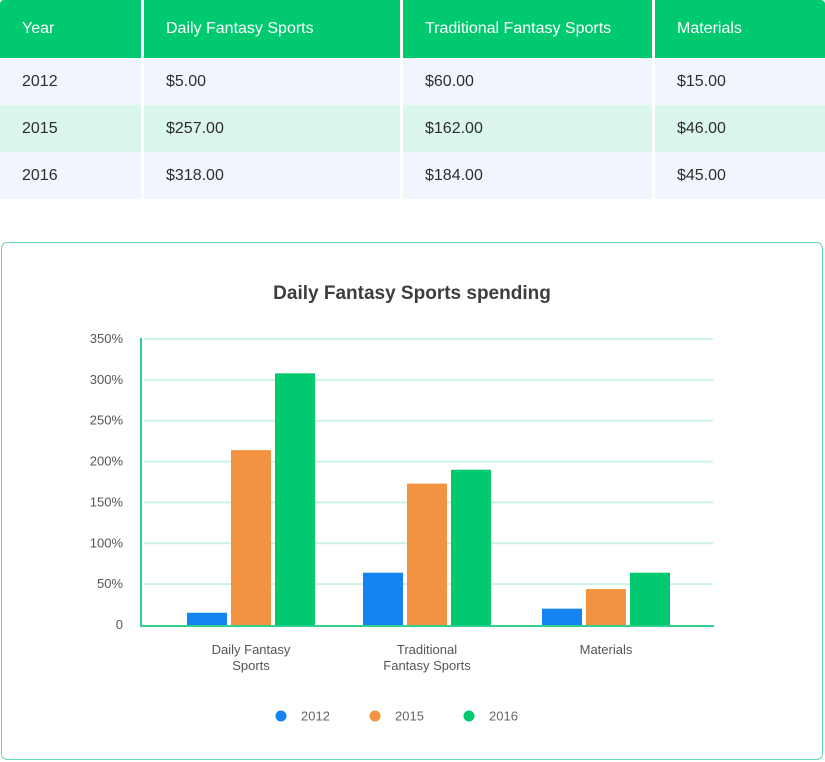 This screenshot has height=762, width=825. I want to click on y-tick-label: 0, so click(119, 624).